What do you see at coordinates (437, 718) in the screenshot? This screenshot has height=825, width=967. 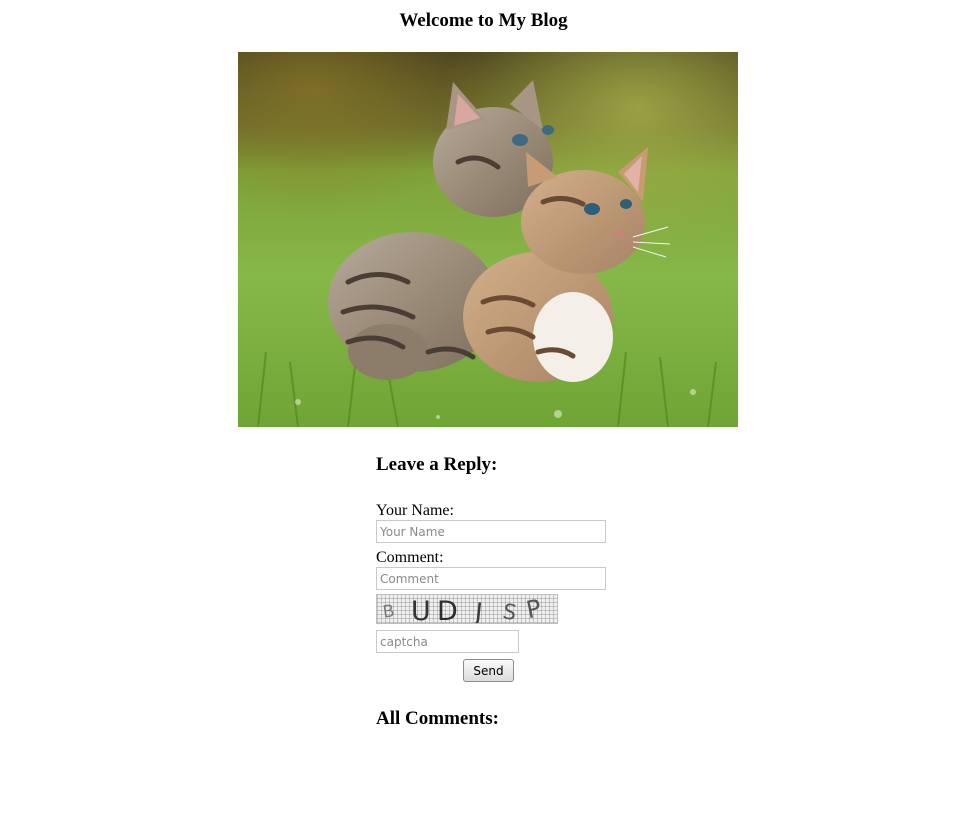 I see `comments-heading: All Comments:` at bounding box center [437, 718].